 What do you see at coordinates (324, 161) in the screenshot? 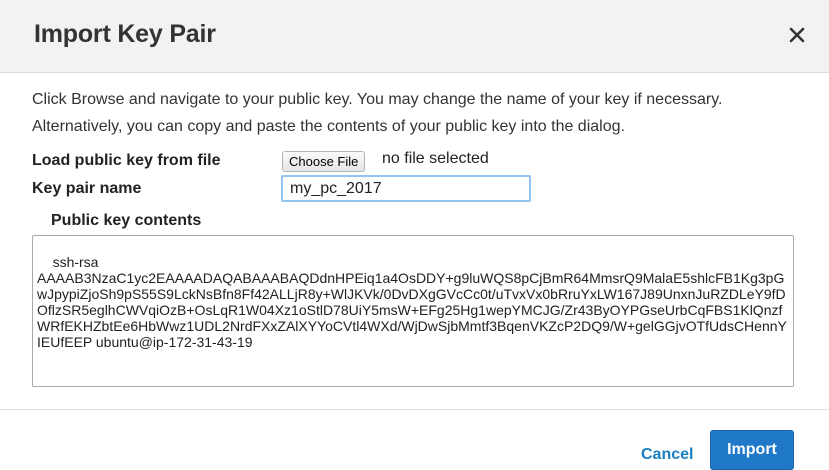
I see `choose-file-button: Choose File` at bounding box center [324, 161].